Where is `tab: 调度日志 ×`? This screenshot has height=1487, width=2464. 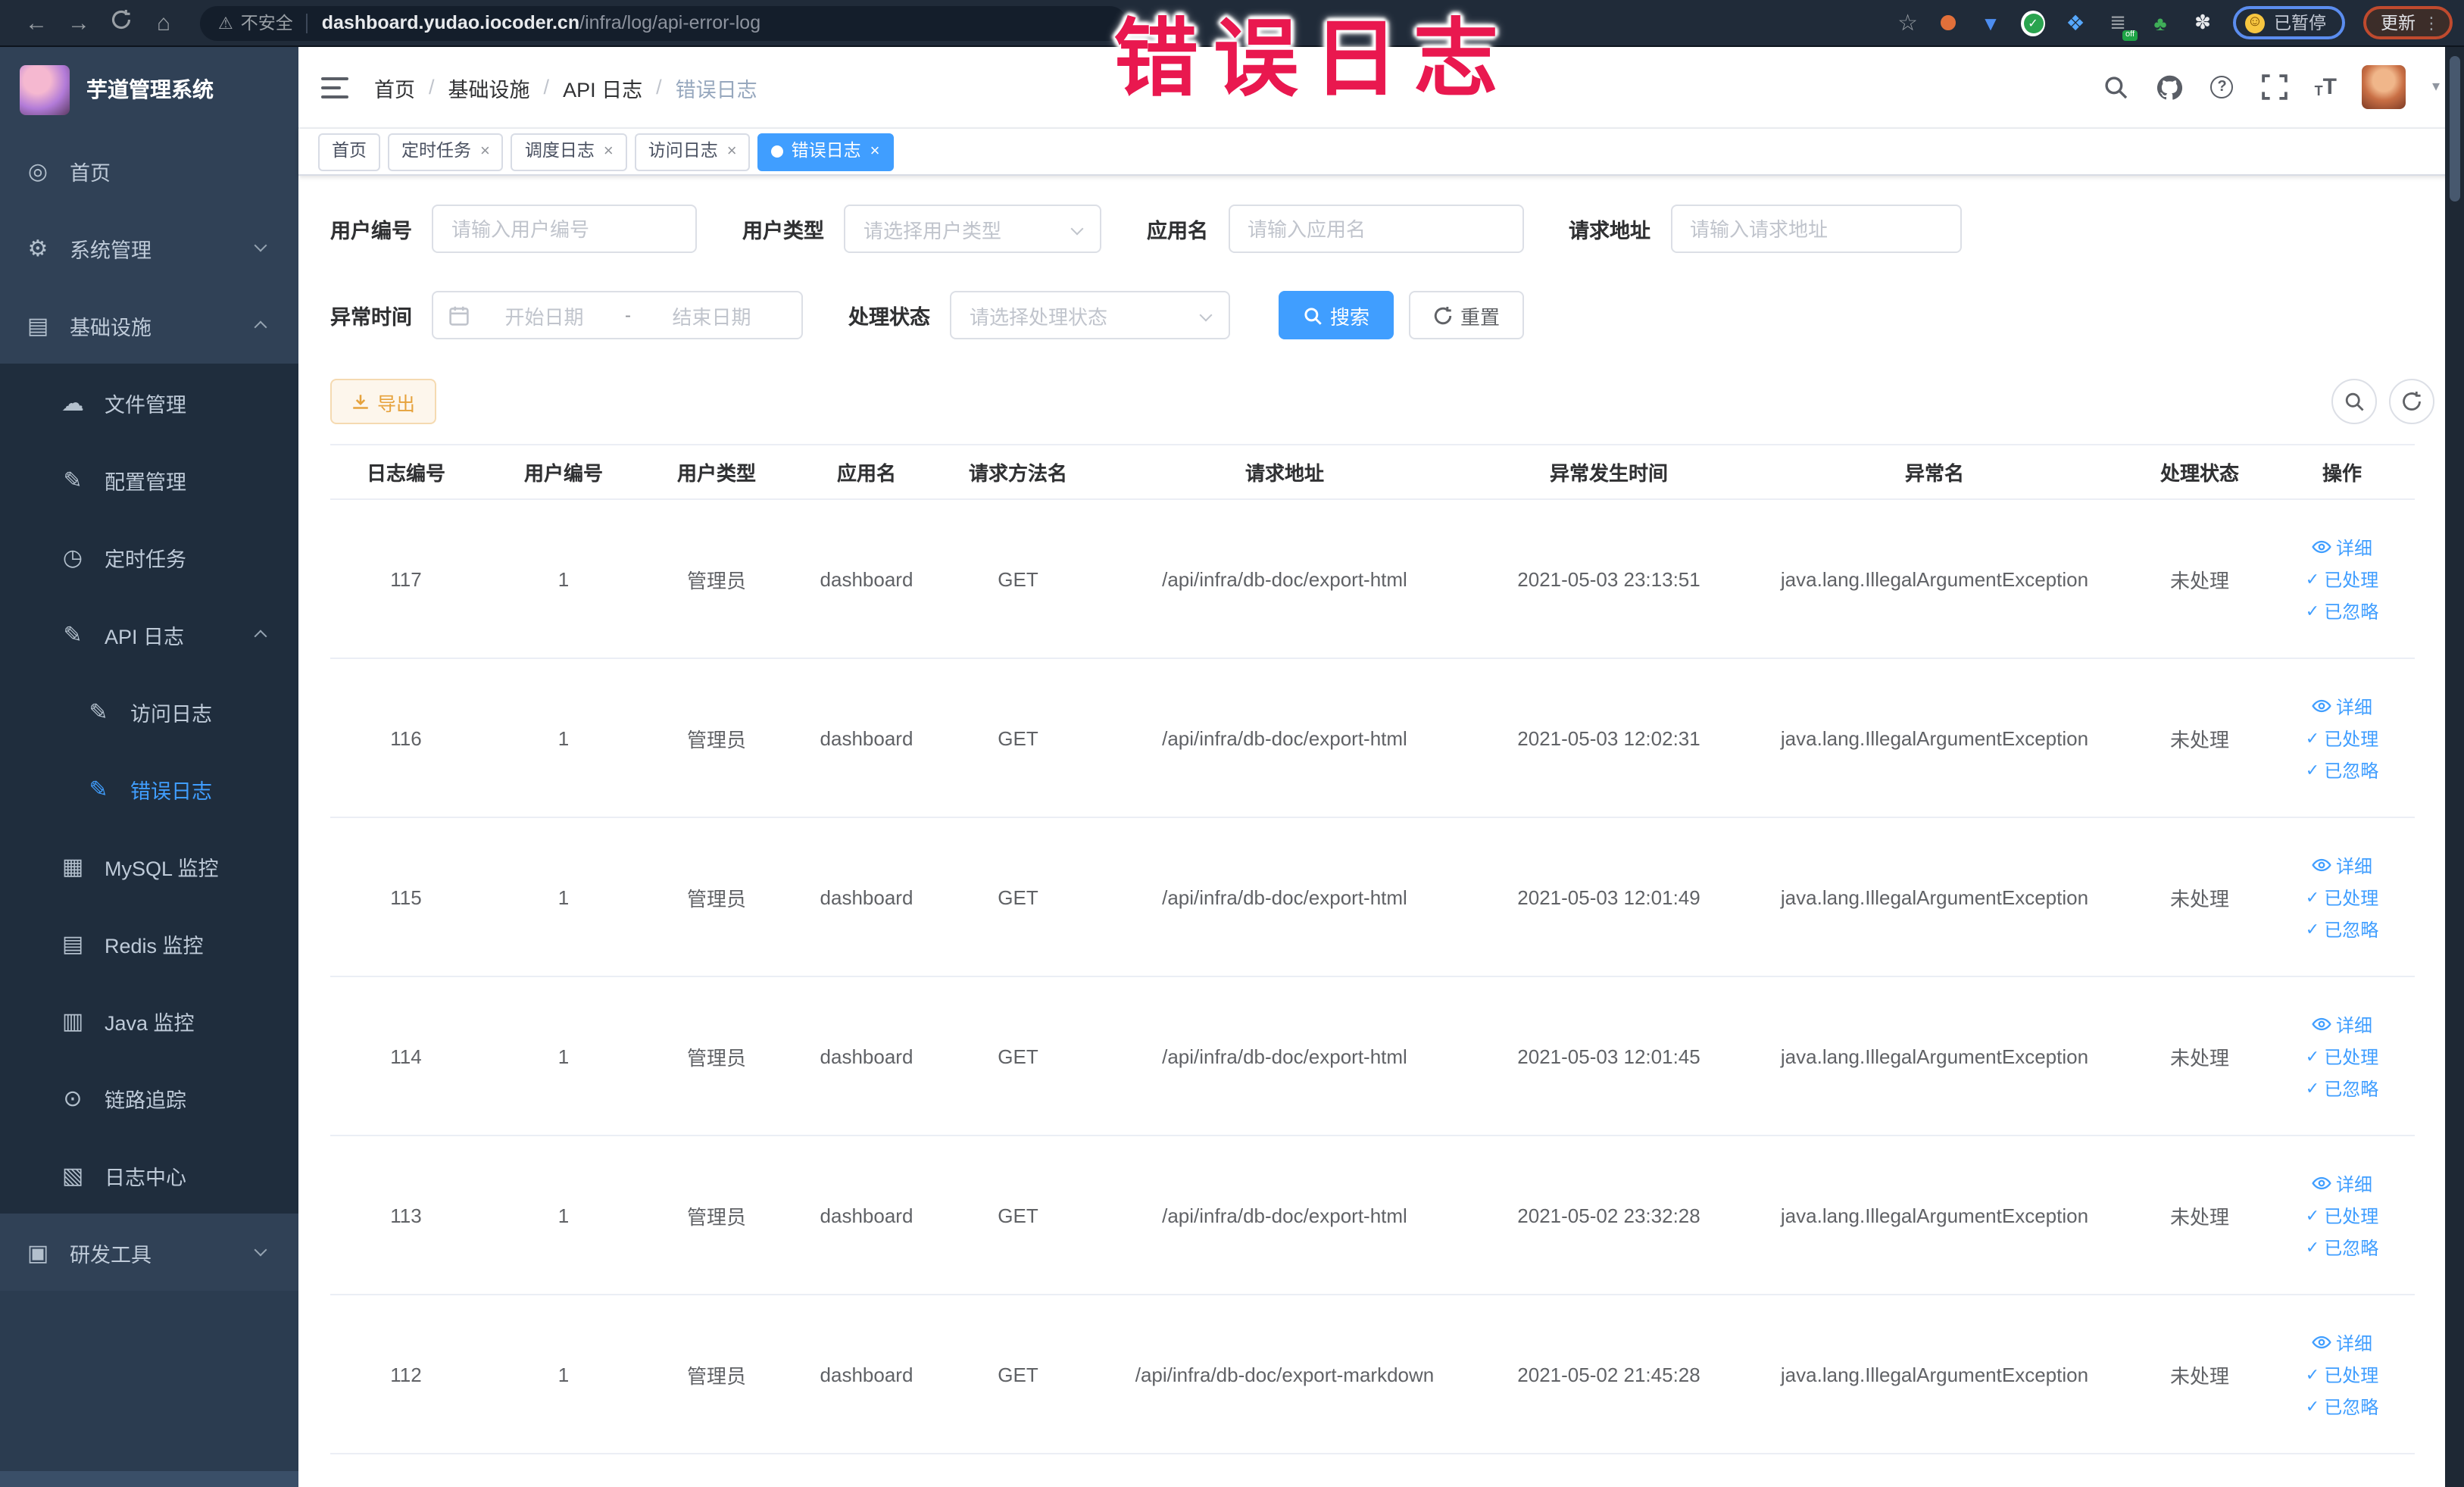
tab: 调度日志 × is located at coordinates (569, 151).